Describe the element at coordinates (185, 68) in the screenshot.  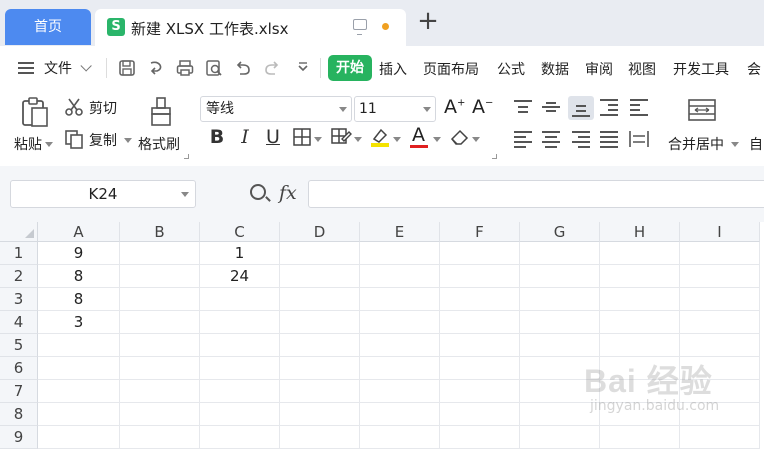
I see `print-icon` at that location.